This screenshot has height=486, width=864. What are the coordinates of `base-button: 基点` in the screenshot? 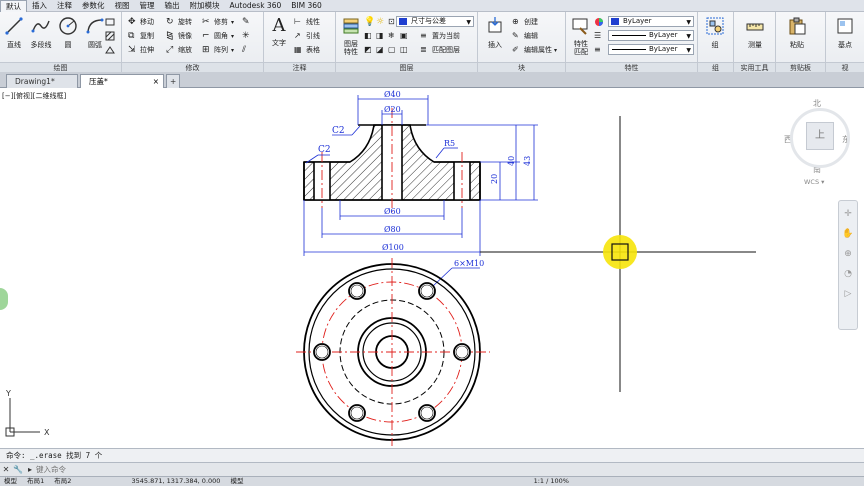 It's located at (845, 33).